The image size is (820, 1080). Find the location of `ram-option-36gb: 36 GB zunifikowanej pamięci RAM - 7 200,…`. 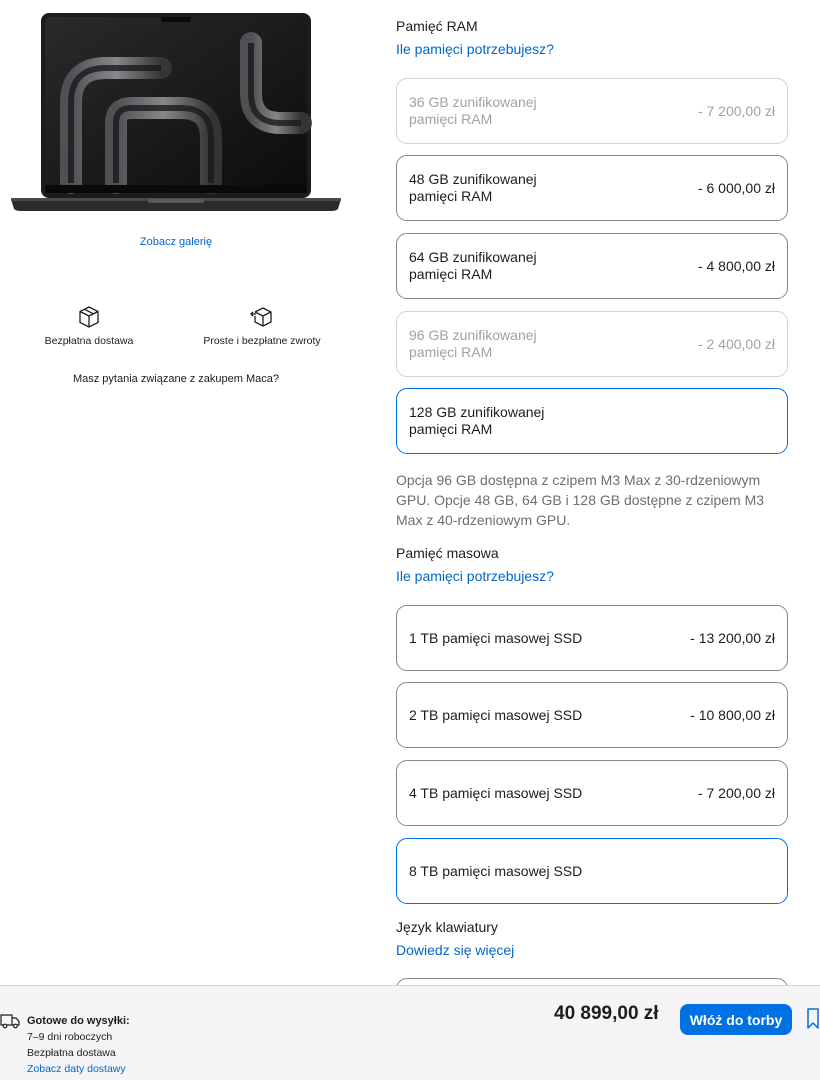

ram-option-36gb: 36 GB zunifikowanej pamięci RAM - 7 200,… is located at coordinates (592, 111).